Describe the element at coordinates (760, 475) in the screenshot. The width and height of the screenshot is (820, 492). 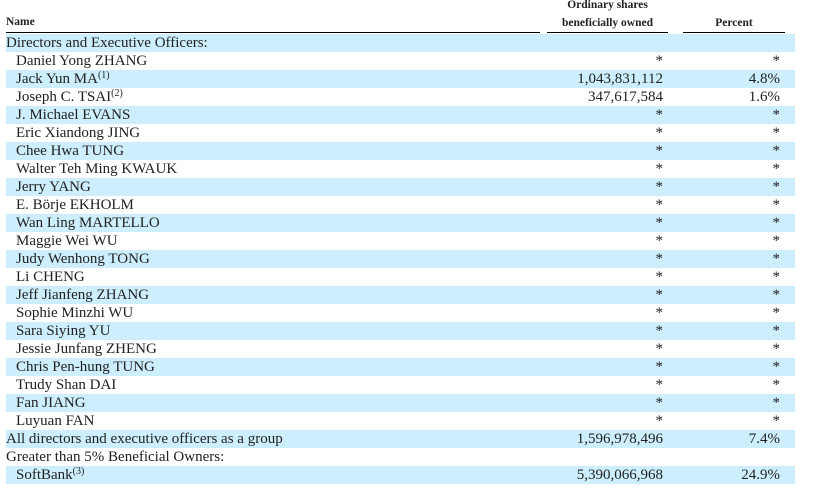
I see `row-percent: 24.9%` at that location.